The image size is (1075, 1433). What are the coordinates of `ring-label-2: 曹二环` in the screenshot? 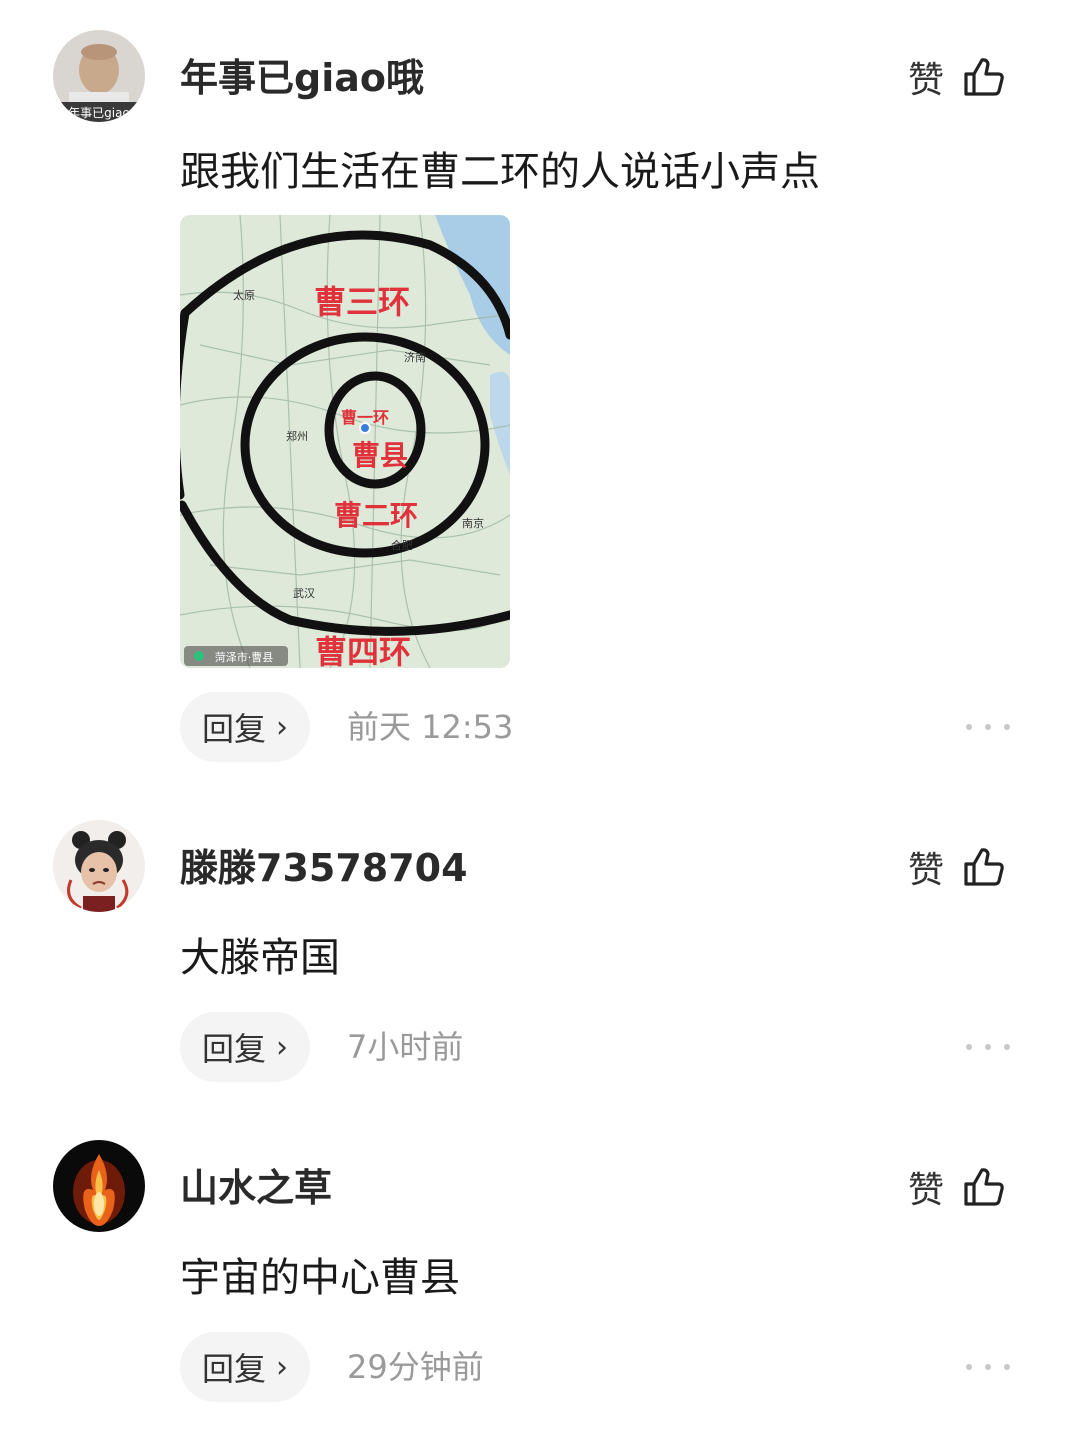 It's located at (376, 515).